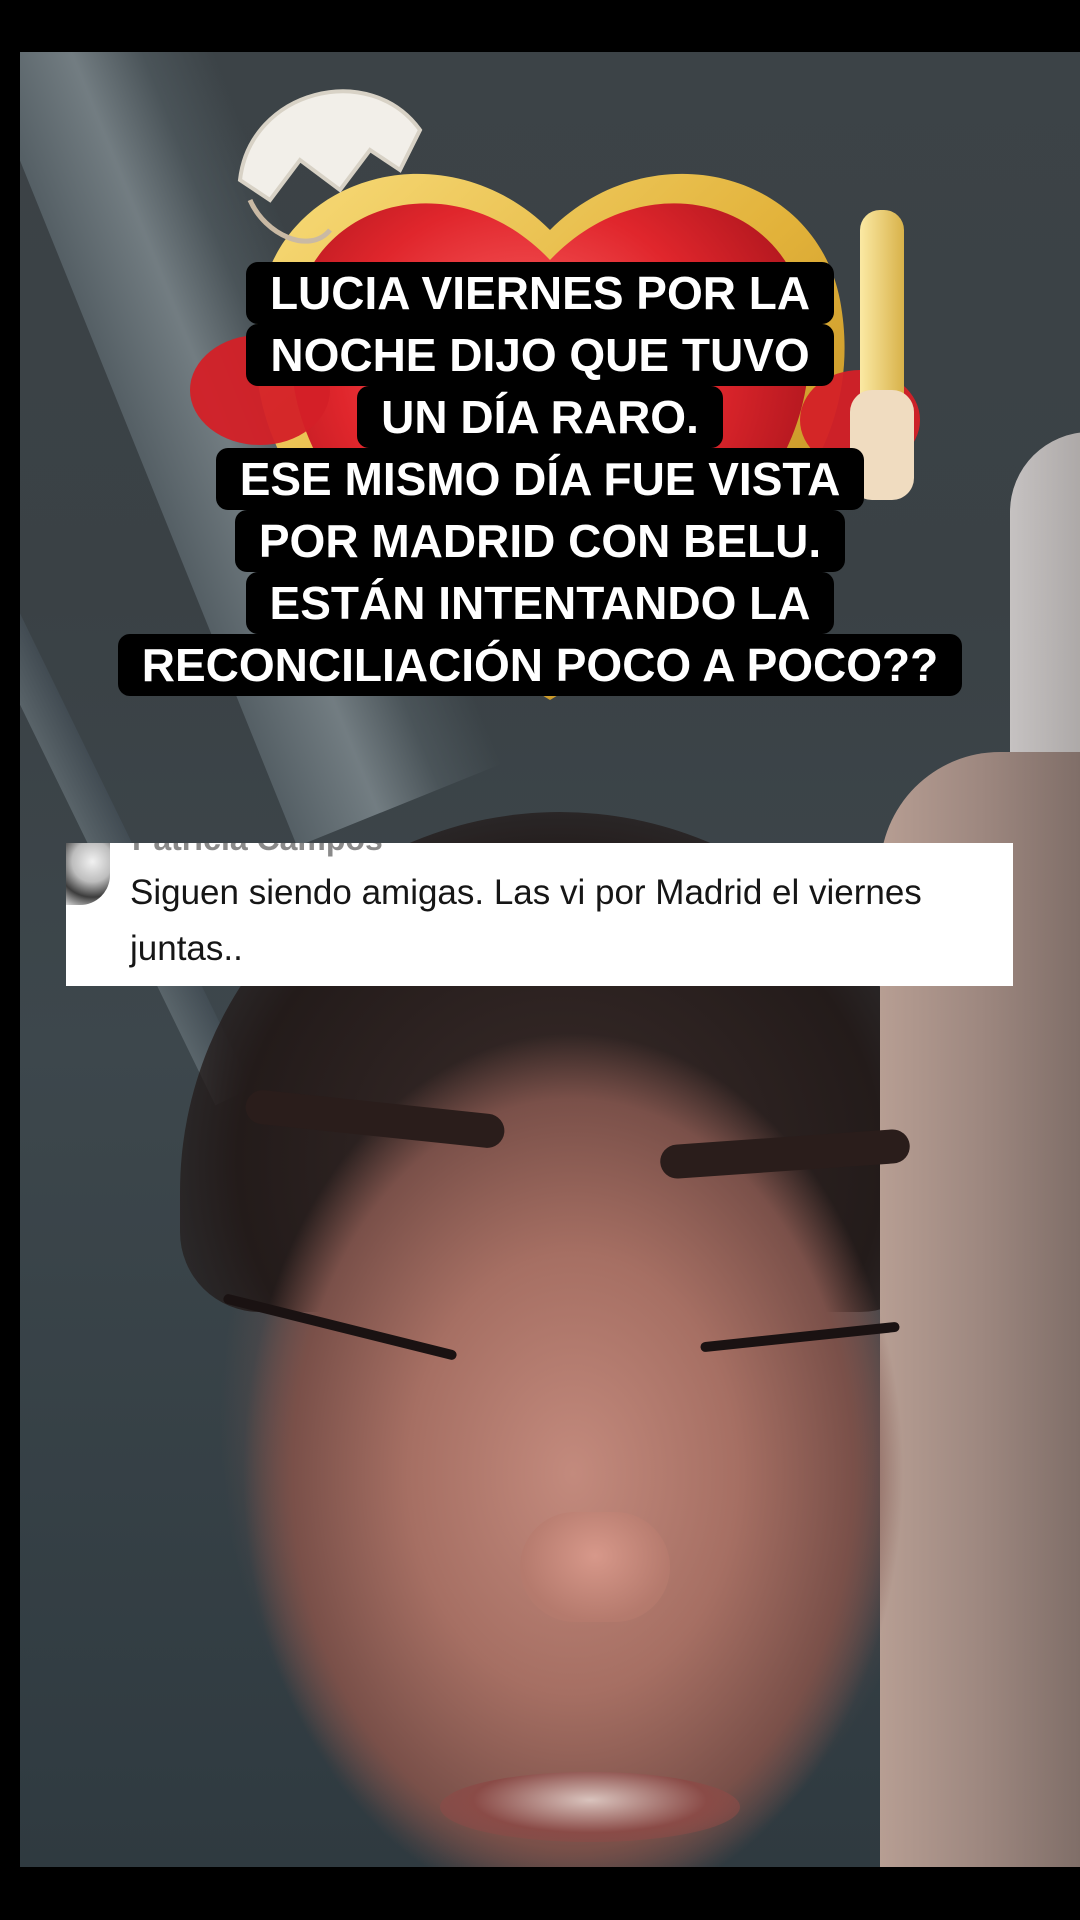  What do you see at coordinates (257, 850) in the screenshot?
I see `commenter-name: Patricia Campos` at bounding box center [257, 850].